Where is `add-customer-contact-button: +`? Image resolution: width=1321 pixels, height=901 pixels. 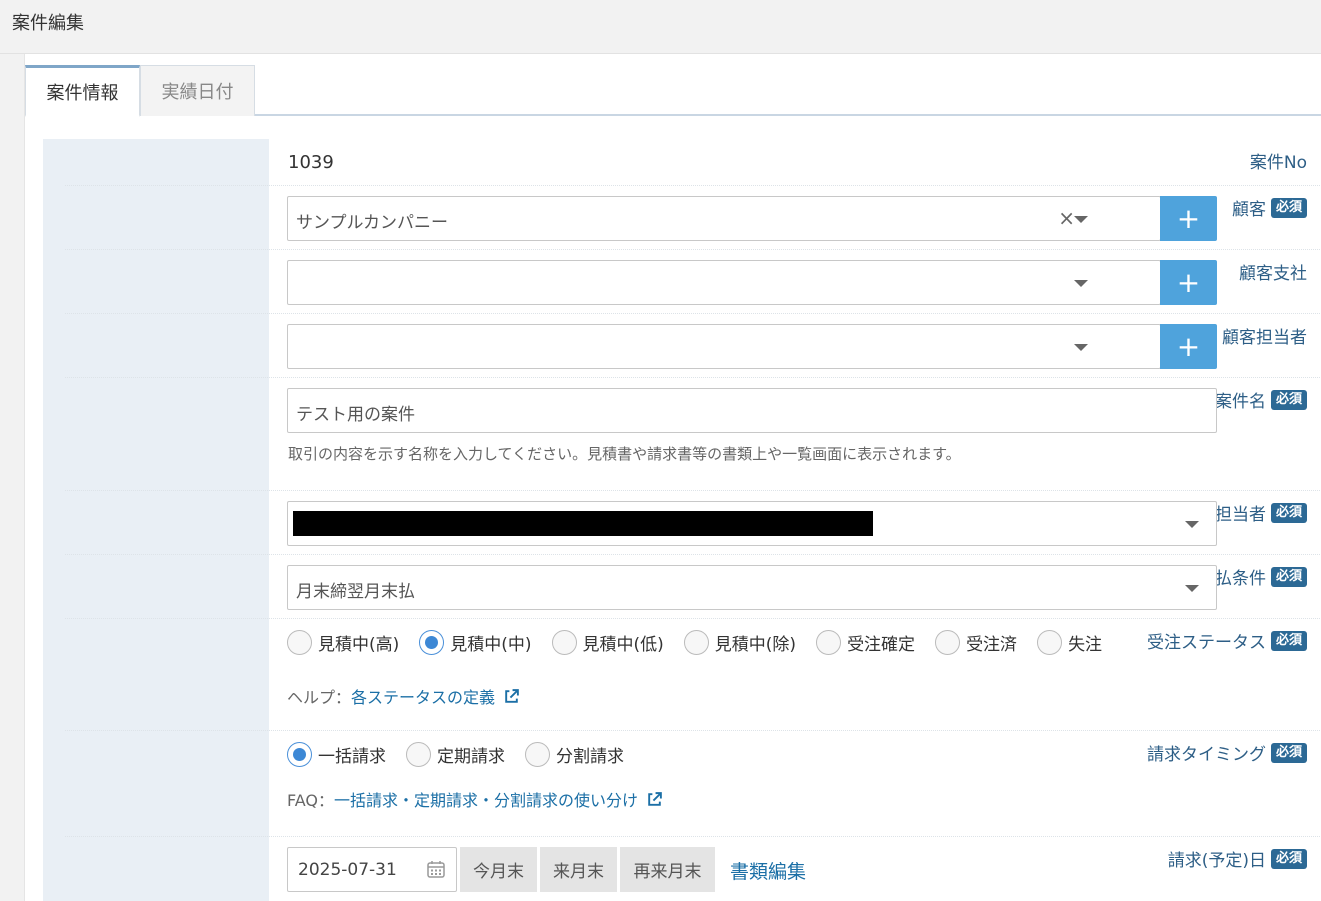 add-customer-contact-button: + is located at coordinates (1188, 346).